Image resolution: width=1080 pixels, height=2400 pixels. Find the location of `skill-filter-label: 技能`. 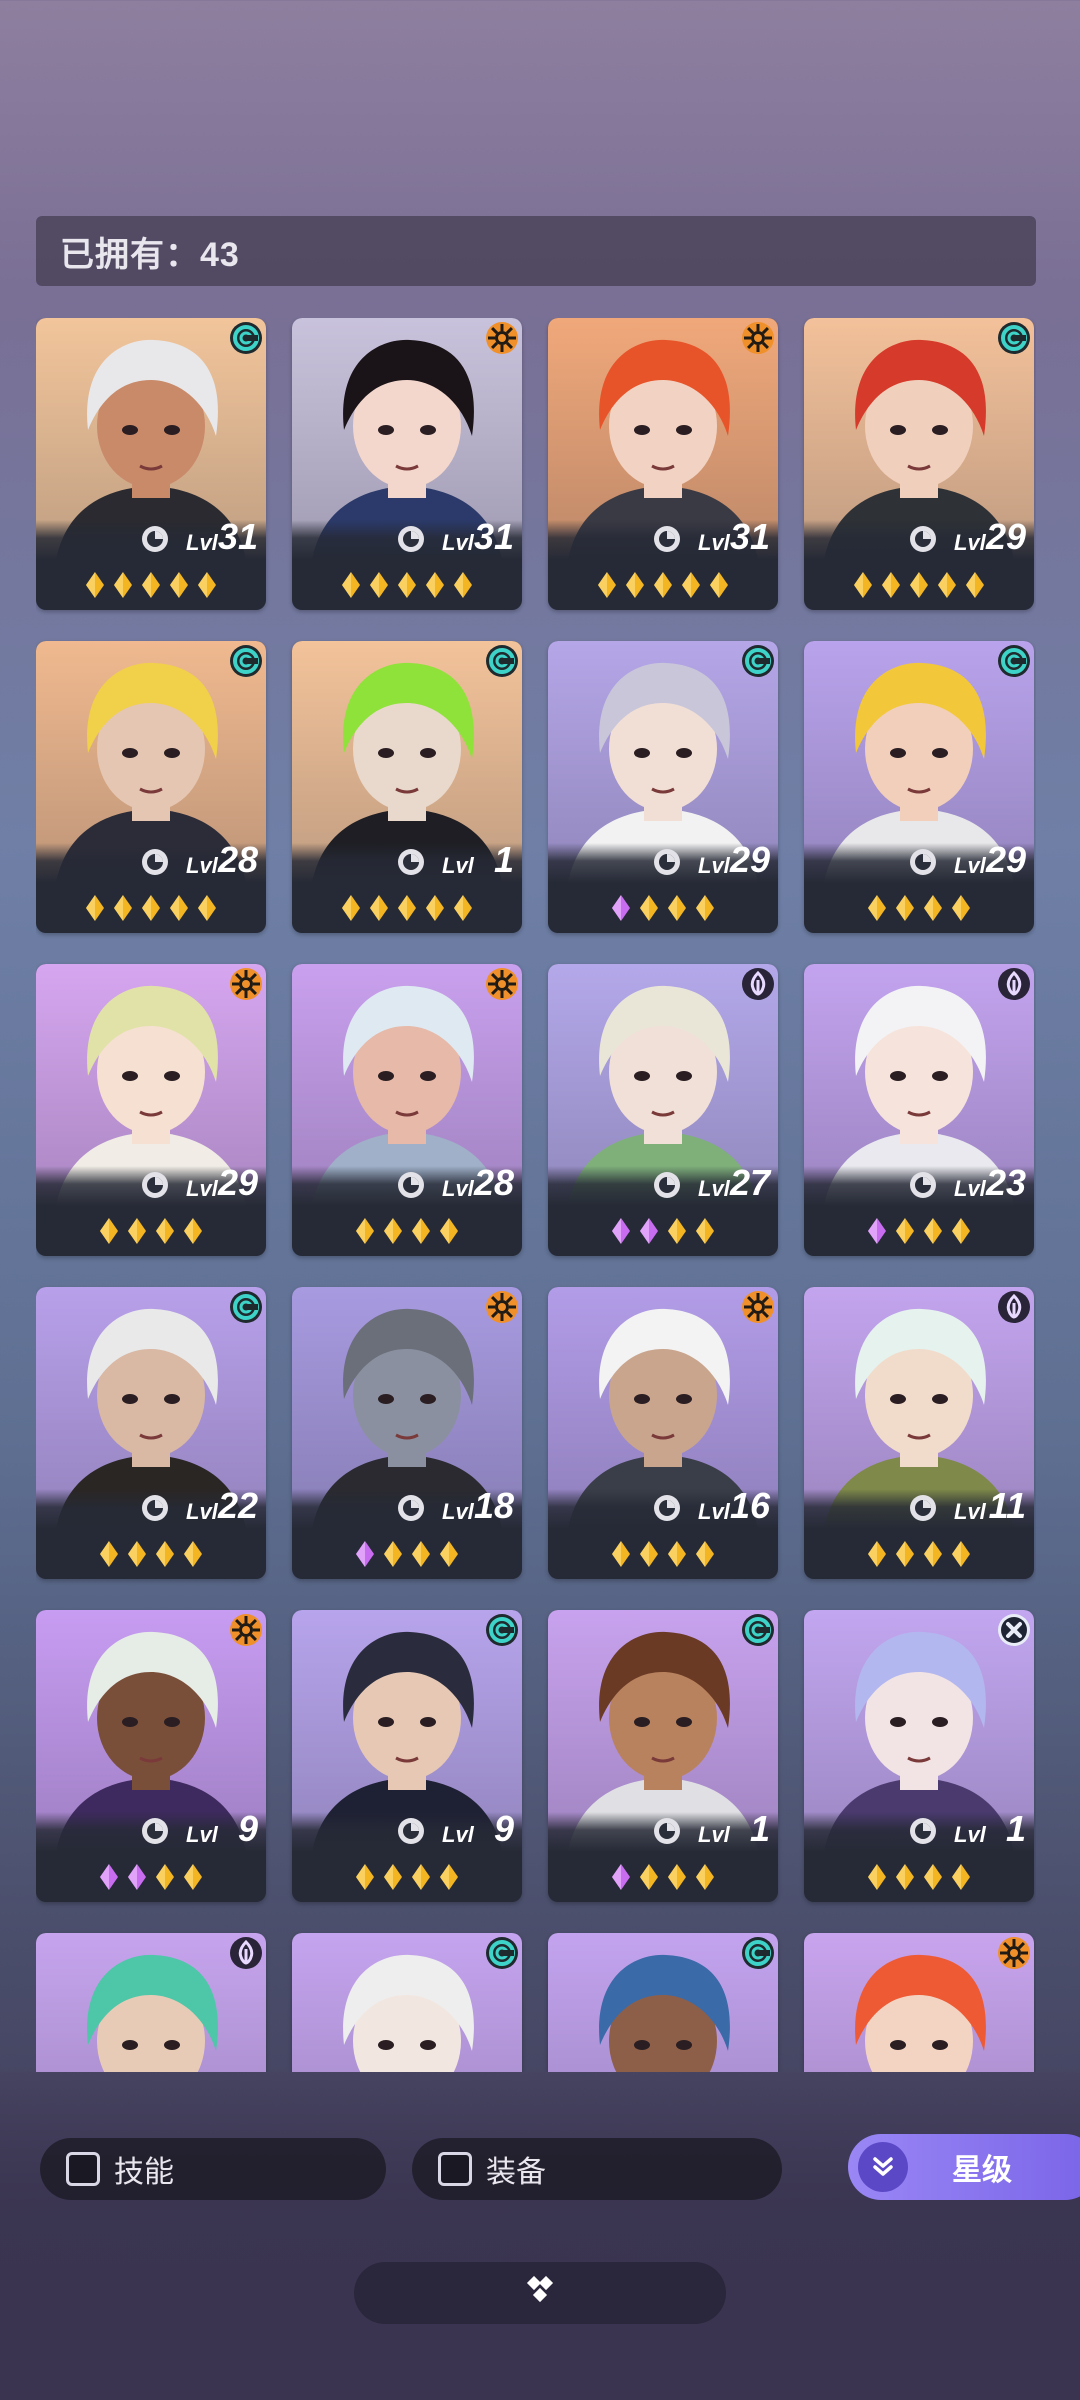

skill-filter-label: 技能 is located at coordinates (144, 2172).